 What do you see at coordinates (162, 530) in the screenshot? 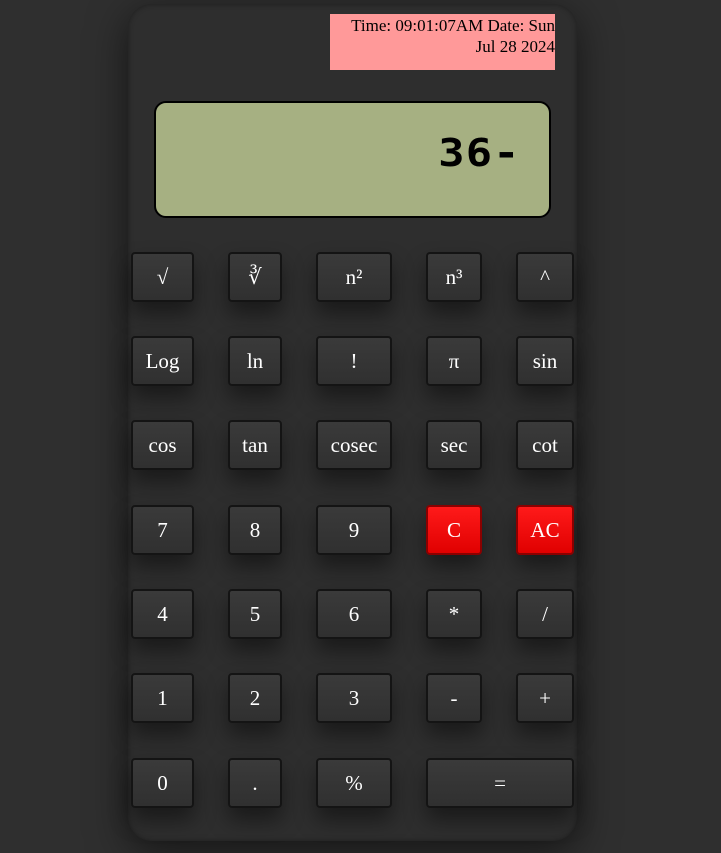
I see `digit-7-button: 7` at bounding box center [162, 530].